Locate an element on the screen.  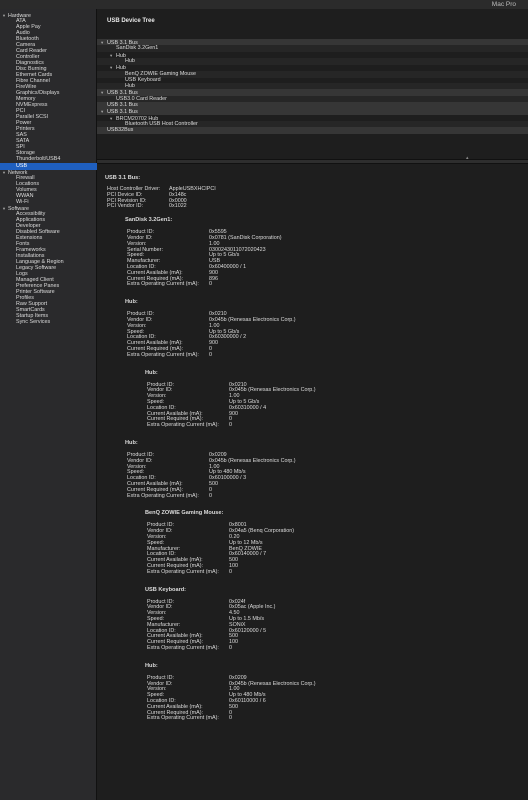
tree-row-label: USB 3.1 Bus is located at coordinates (122, 105).